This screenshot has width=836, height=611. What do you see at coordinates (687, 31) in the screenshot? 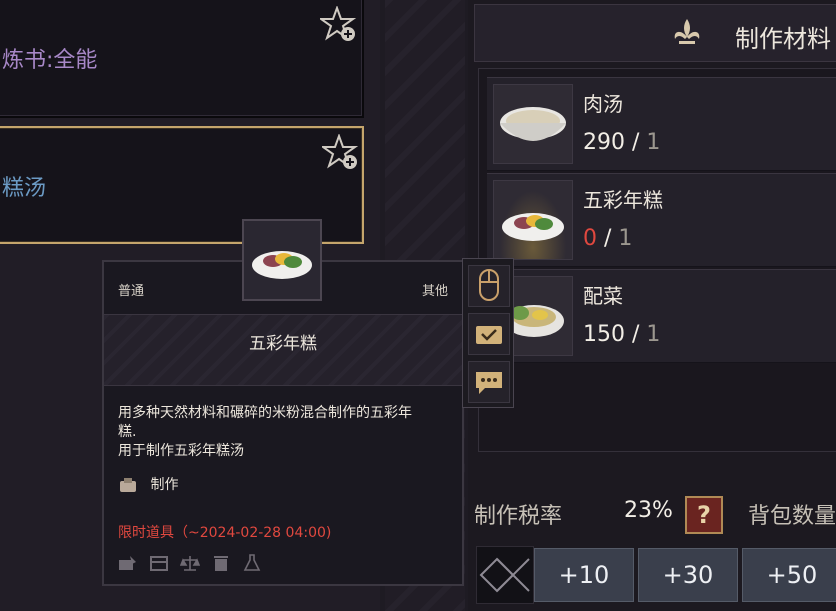
I see `fleur-de-lis-icon` at bounding box center [687, 31].